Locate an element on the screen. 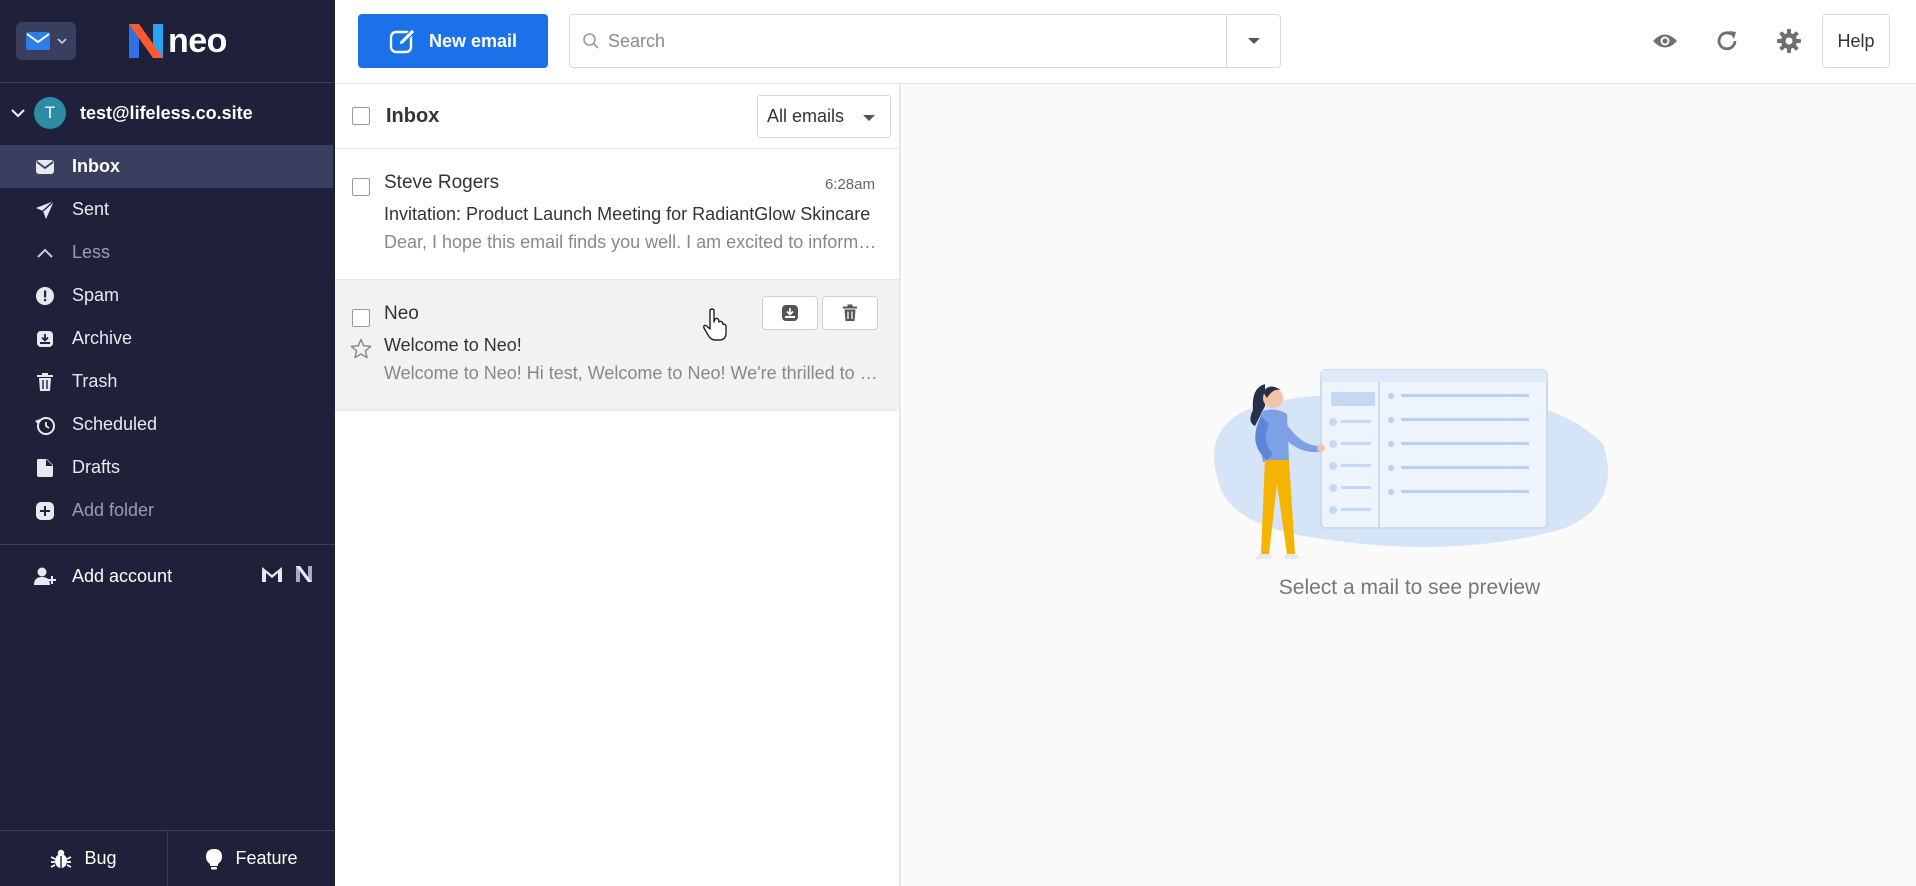 The width and height of the screenshot is (1916, 886). sidebar-item-label: Spam is located at coordinates (96, 295).